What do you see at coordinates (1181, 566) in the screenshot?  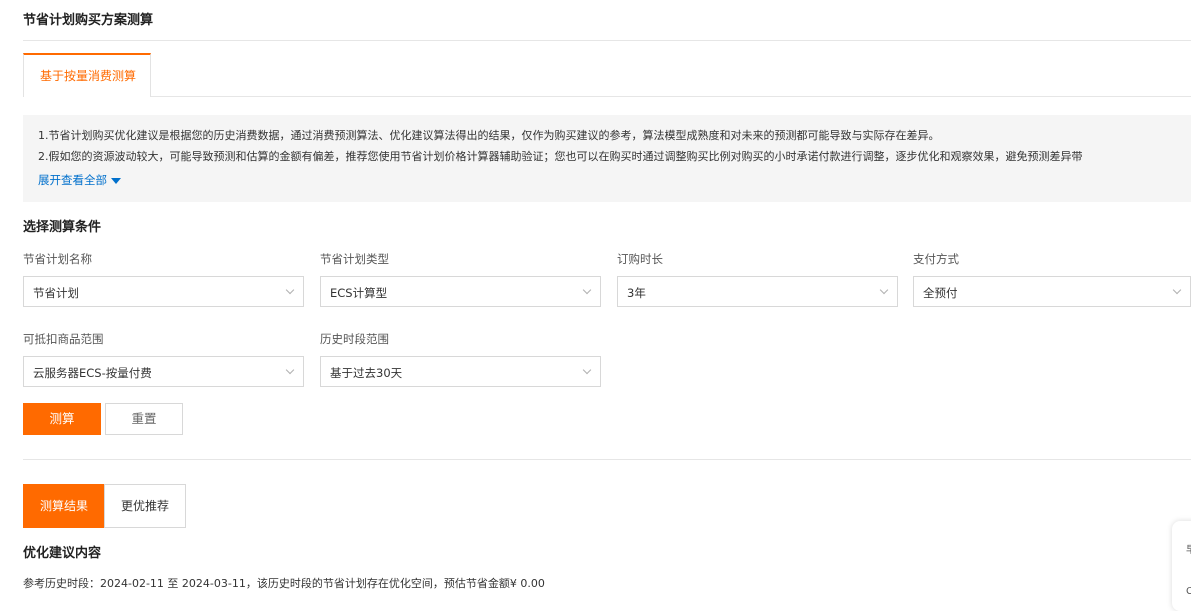 I see `floating-side-panel` at bounding box center [1181, 566].